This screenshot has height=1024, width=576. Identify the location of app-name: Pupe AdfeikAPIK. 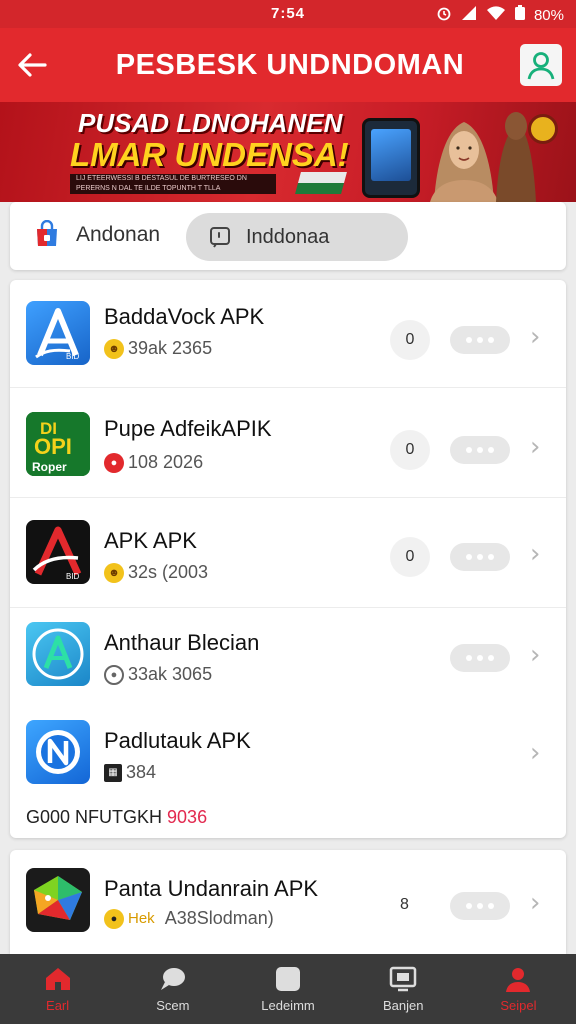
(188, 428).